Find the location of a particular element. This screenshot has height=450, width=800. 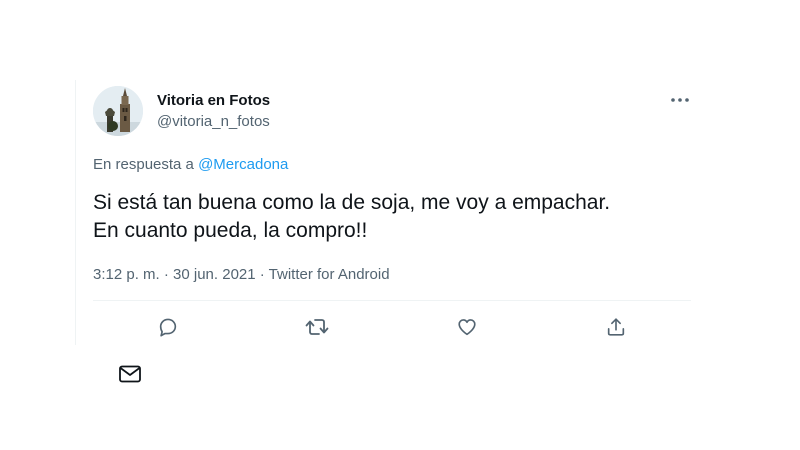

like-button is located at coordinates (467, 327).